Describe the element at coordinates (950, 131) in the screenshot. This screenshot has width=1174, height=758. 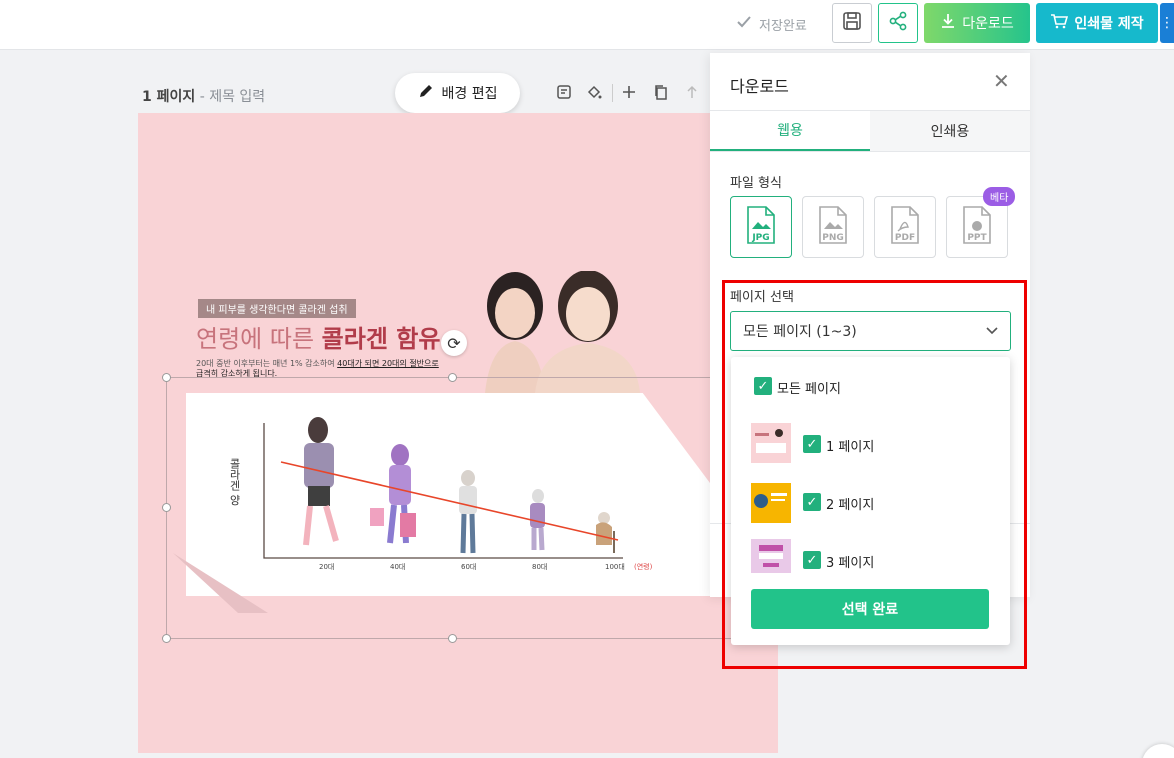
I see `tab-print: 인쇄용` at that location.